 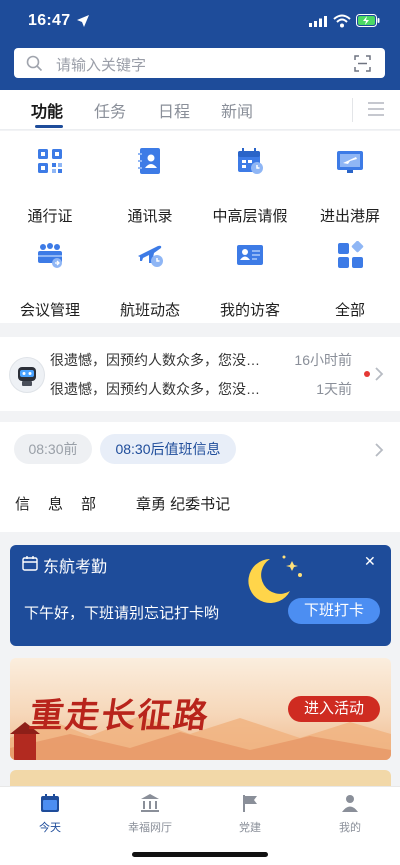 I want to click on attendance-message: 下午好，下班请别忘记打卡哟, so click(x=122, y=613).